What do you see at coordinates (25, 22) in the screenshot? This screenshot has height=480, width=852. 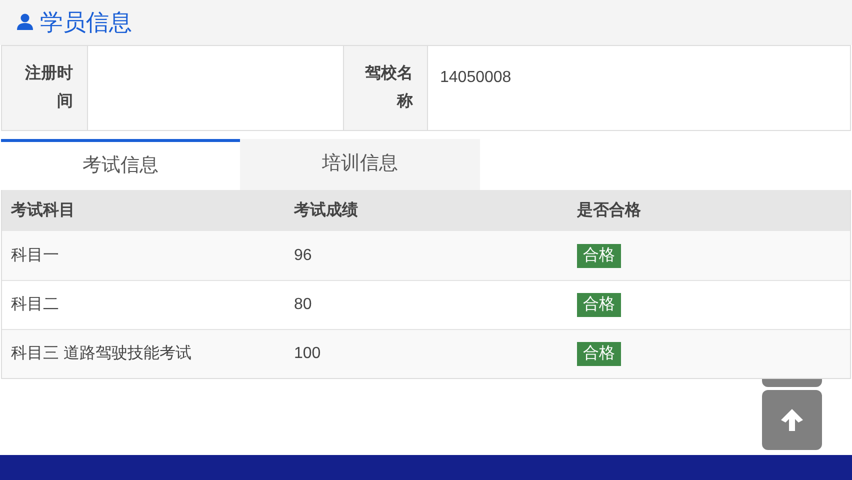 I see `user-icon` at bounding box center [25, 22].